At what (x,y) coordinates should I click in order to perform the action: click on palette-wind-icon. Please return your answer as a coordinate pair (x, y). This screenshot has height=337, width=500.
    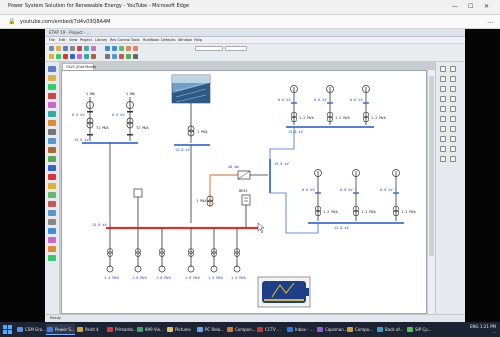
    Looking at the image, I should click on (52, 168).